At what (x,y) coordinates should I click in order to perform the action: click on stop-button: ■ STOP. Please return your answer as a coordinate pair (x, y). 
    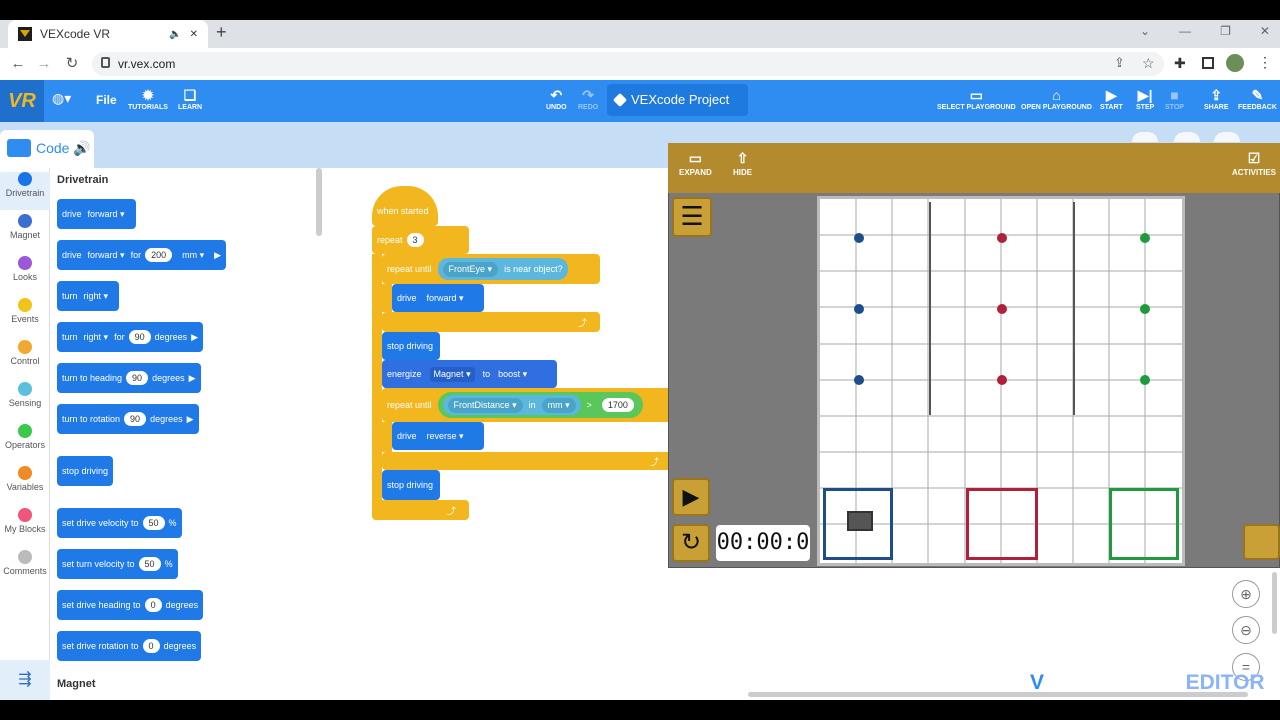
    Looking at the image, I should click on (1174, 98).